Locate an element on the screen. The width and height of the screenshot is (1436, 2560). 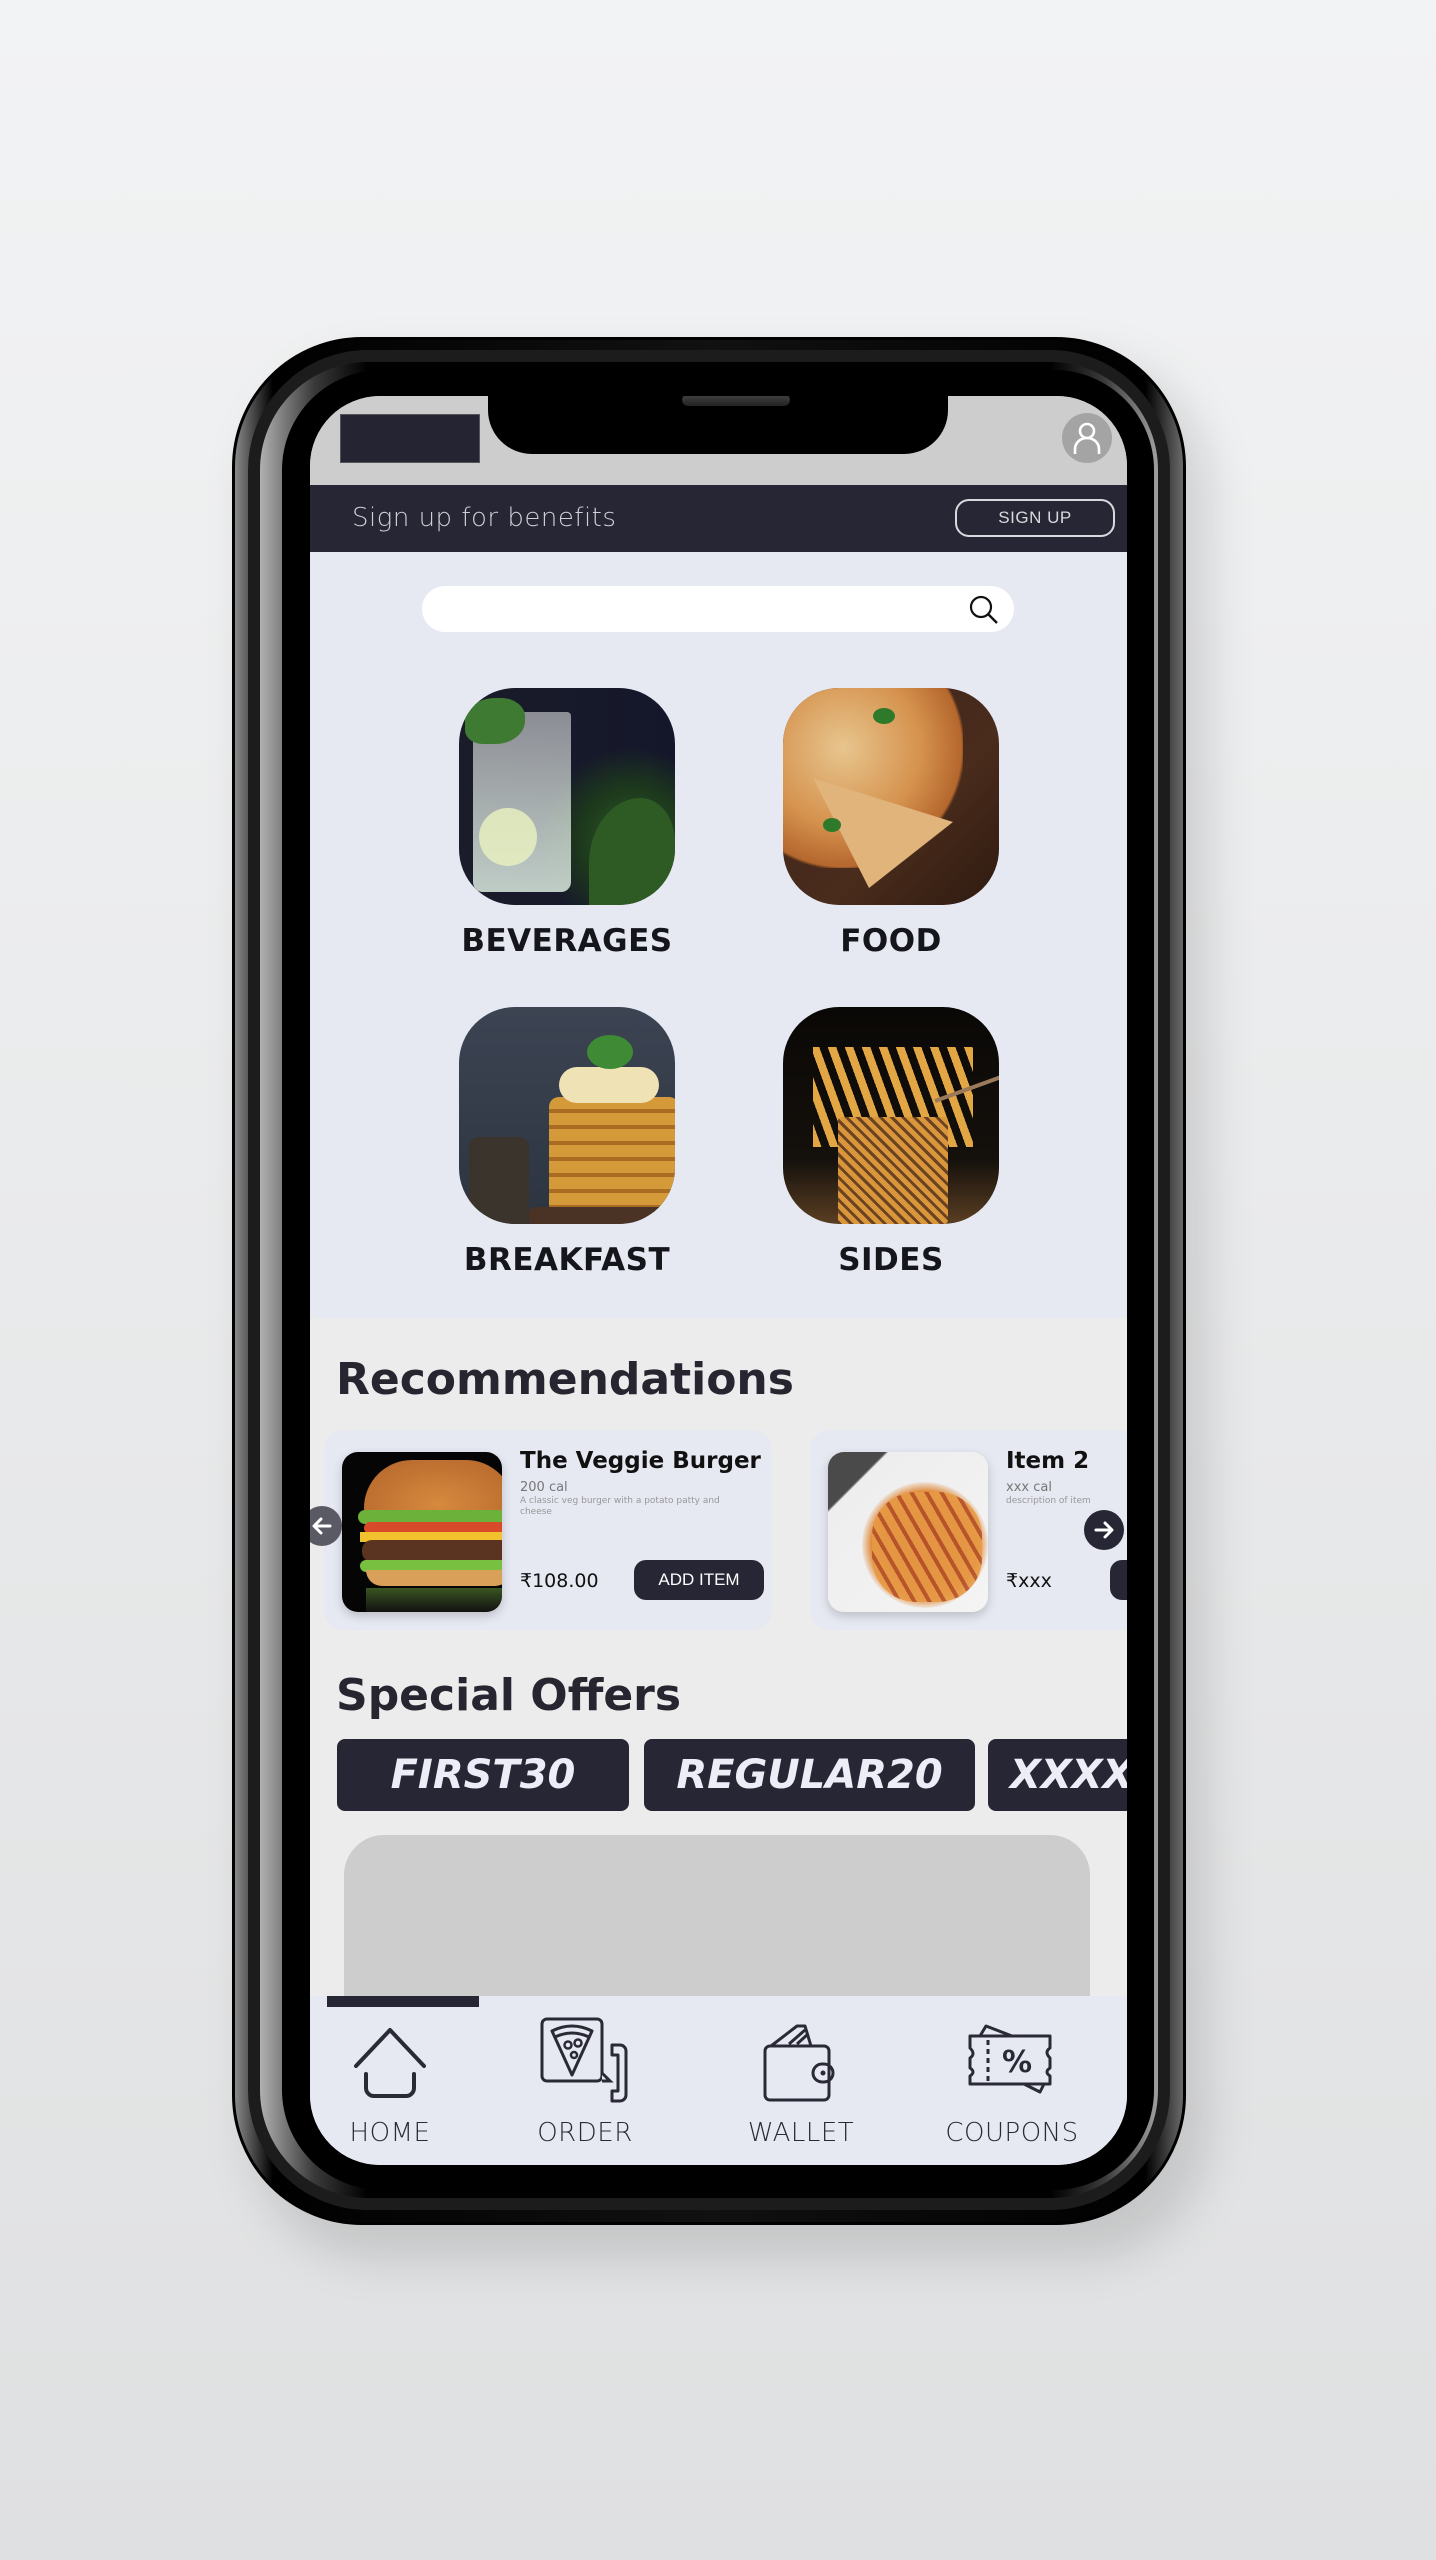
phone-notch is located at coordinates (718, 425).